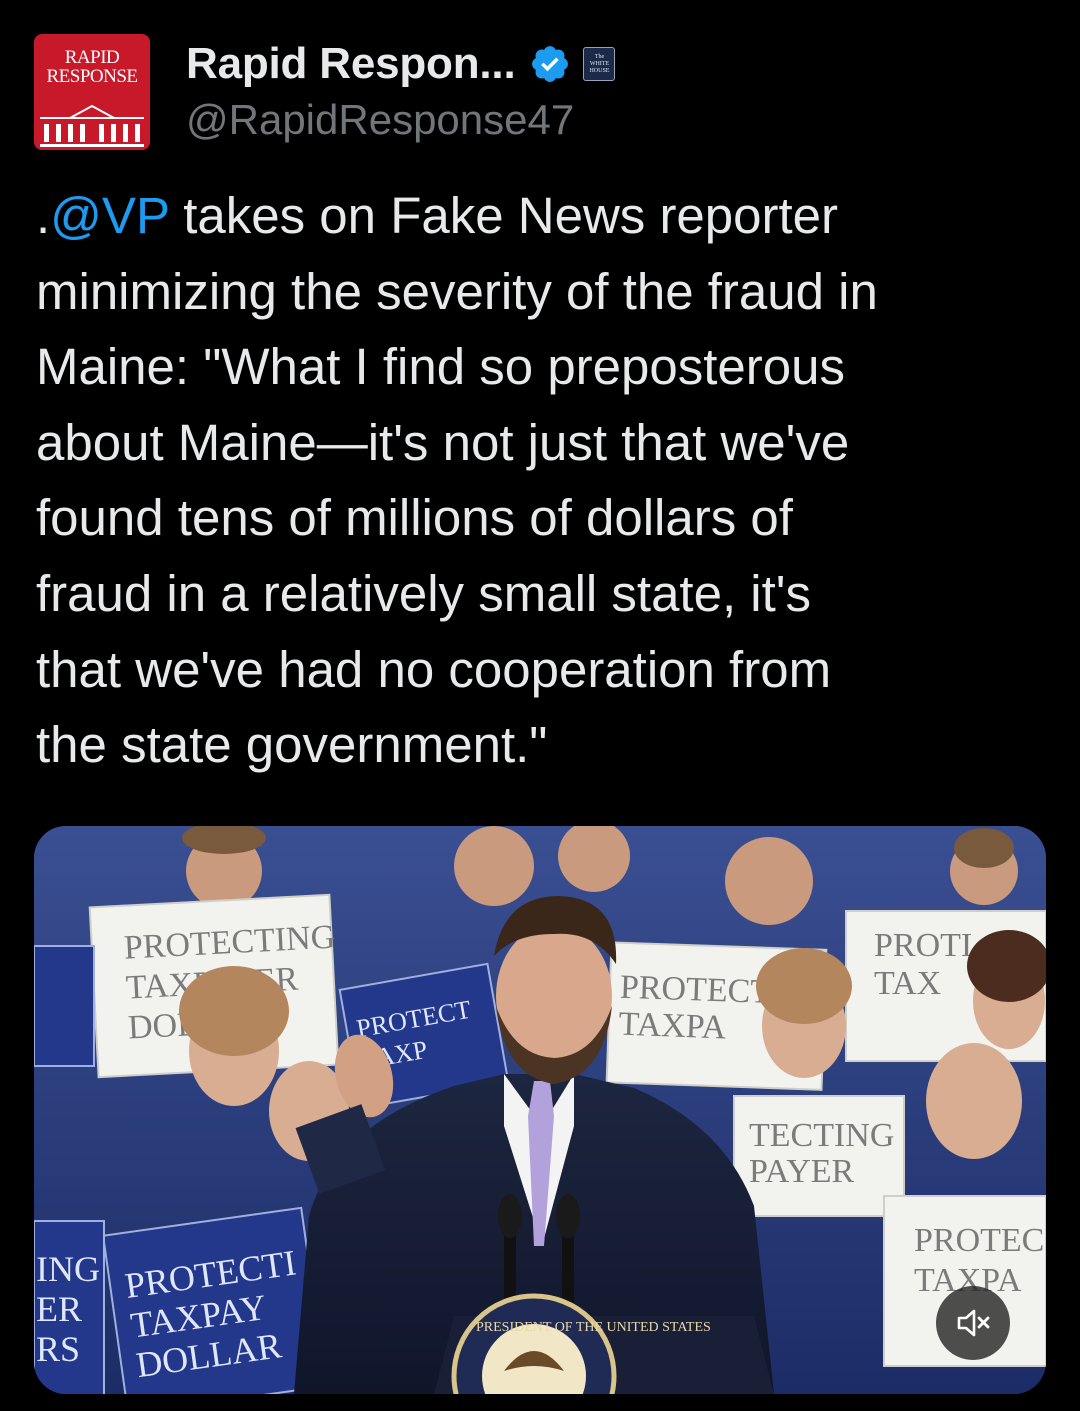  I want to click on mute-button, so click(973, 1323).